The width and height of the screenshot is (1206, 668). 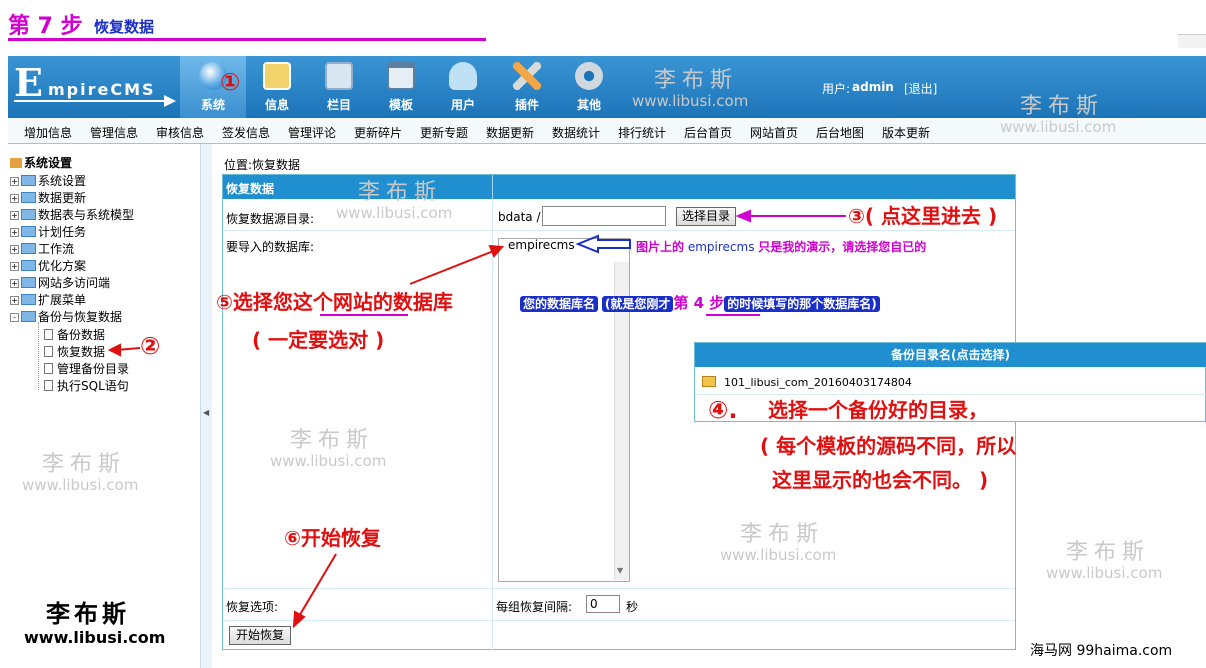 What do you see at coordinates (88, 613) in the screenshot?
I see `brand-cn: 李布斯` at bounding box center [88, 613].